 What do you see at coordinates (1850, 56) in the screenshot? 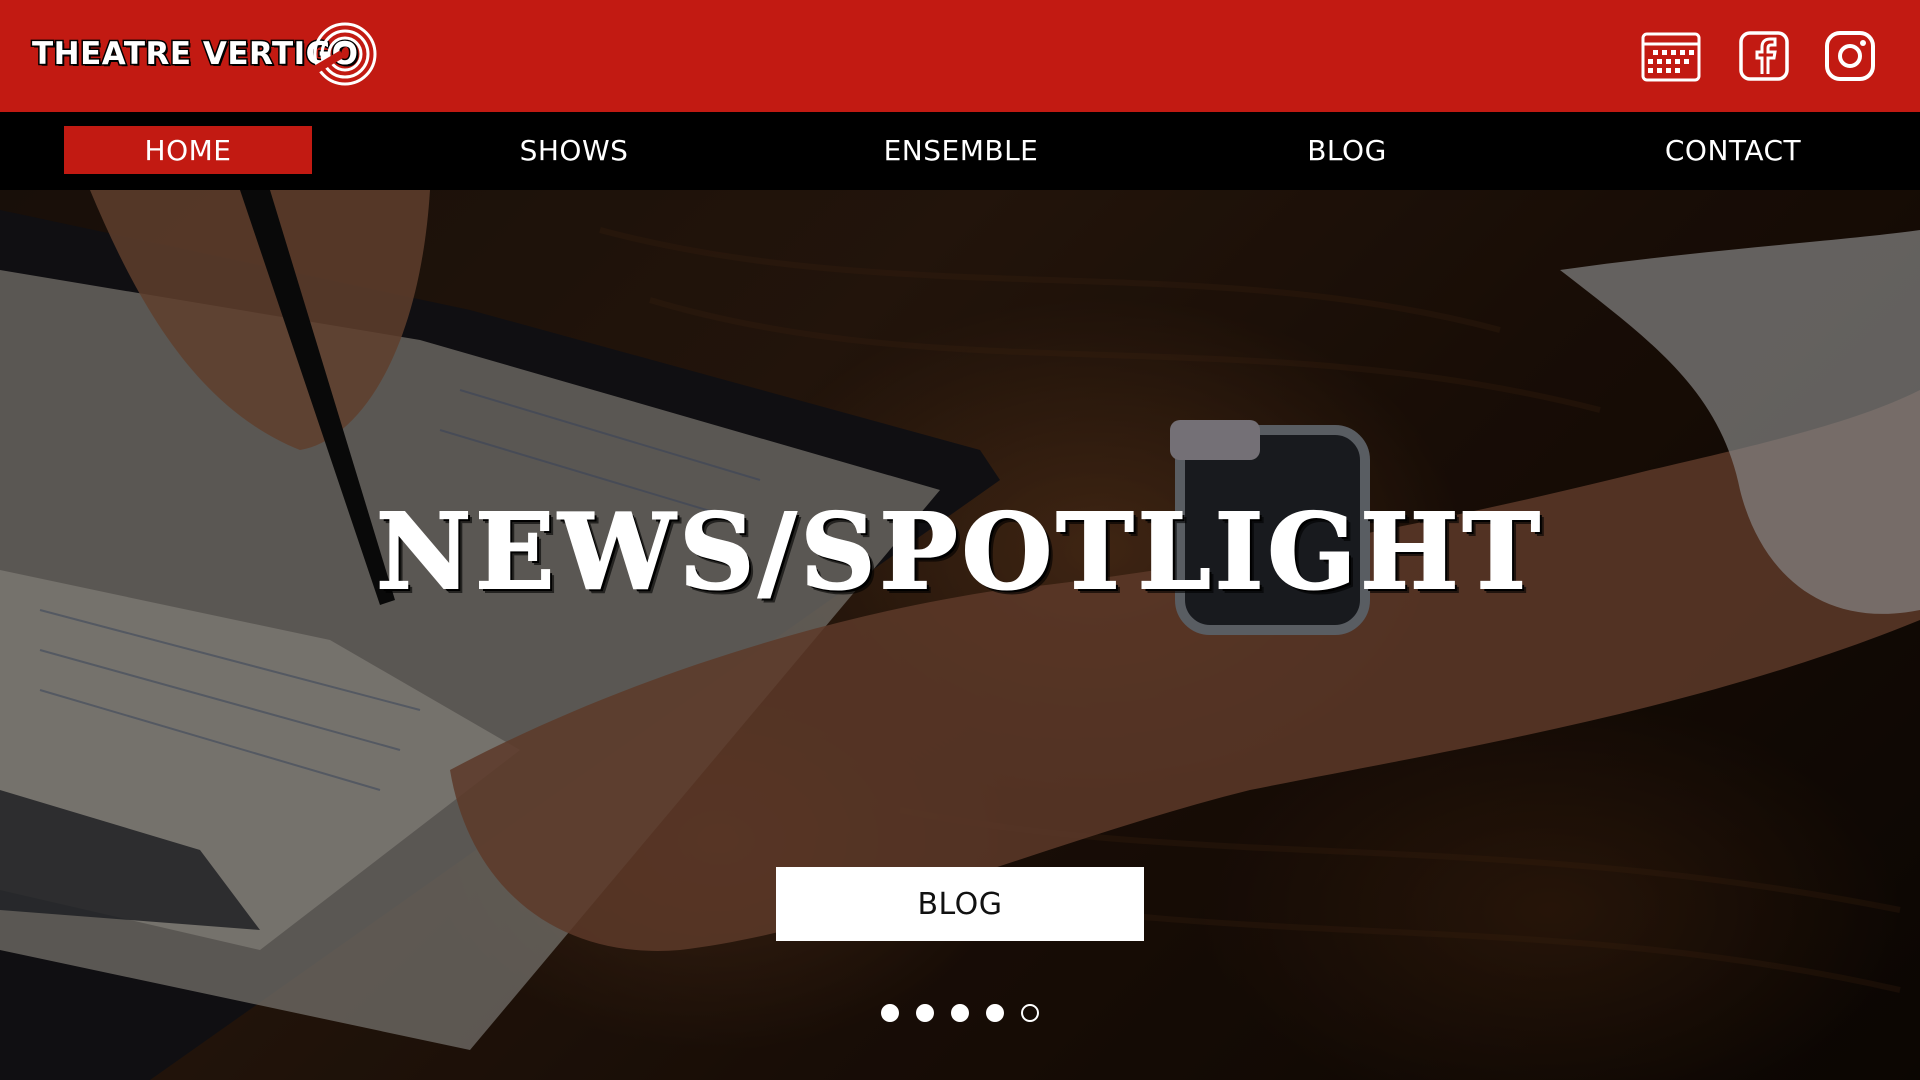
I see `instagram-icon` at bounding box center [1850, 56].